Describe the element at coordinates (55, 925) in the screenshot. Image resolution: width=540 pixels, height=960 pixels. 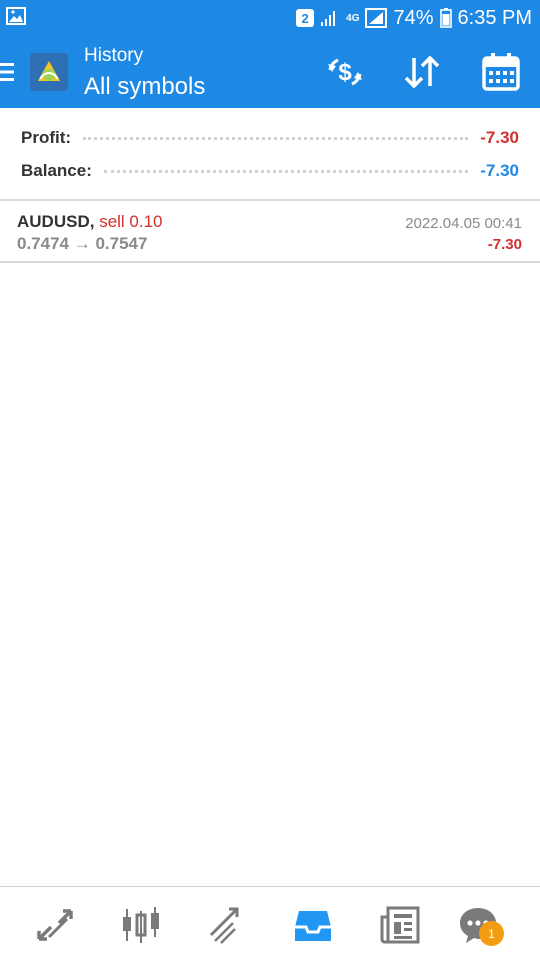
I see `quotes-icon` at that location.